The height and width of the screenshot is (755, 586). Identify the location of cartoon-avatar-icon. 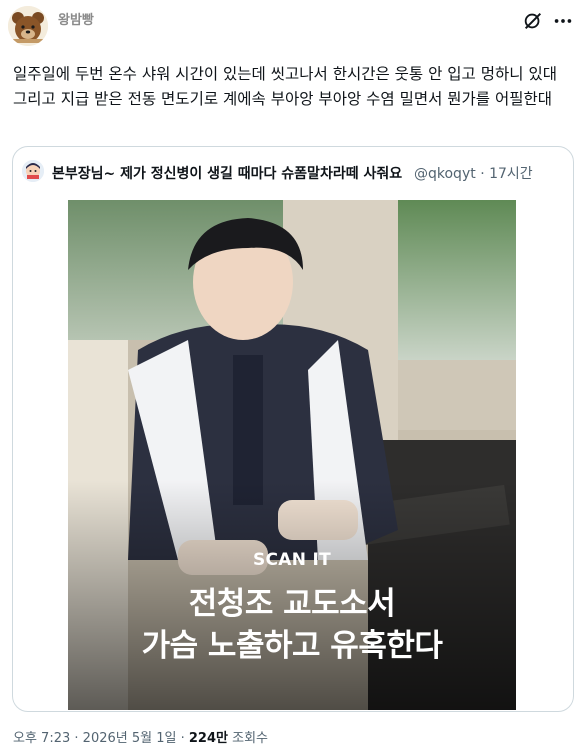
(33, 171).